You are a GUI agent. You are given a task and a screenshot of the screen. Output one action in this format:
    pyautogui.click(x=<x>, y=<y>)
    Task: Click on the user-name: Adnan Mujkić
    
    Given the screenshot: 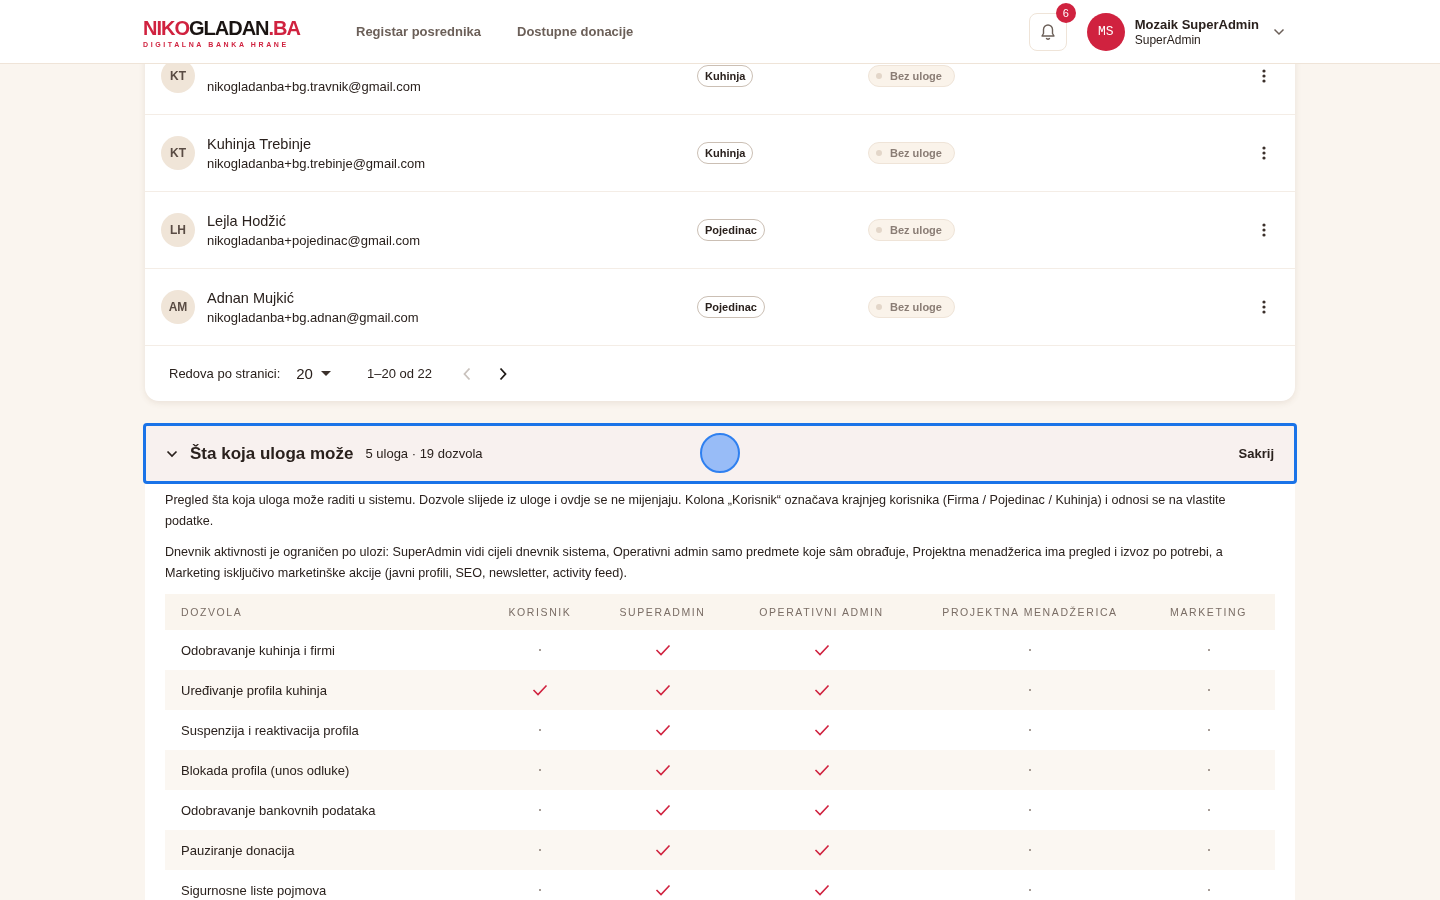 What is the action you would take?
    pyautogui.click(x=251, y=297)
    